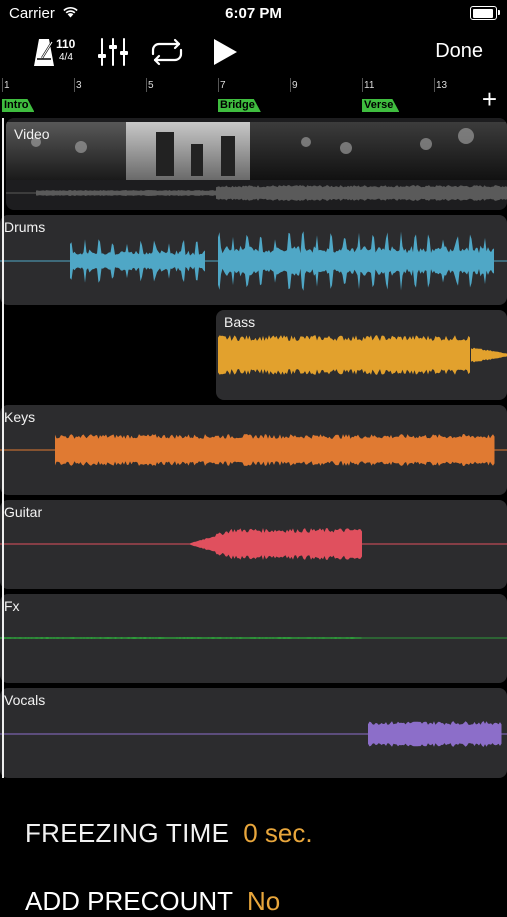 Image resolution: width=507 pixels, height=917 pixels. I want to click on marker-bridge: Bridge, so click(239, 105).